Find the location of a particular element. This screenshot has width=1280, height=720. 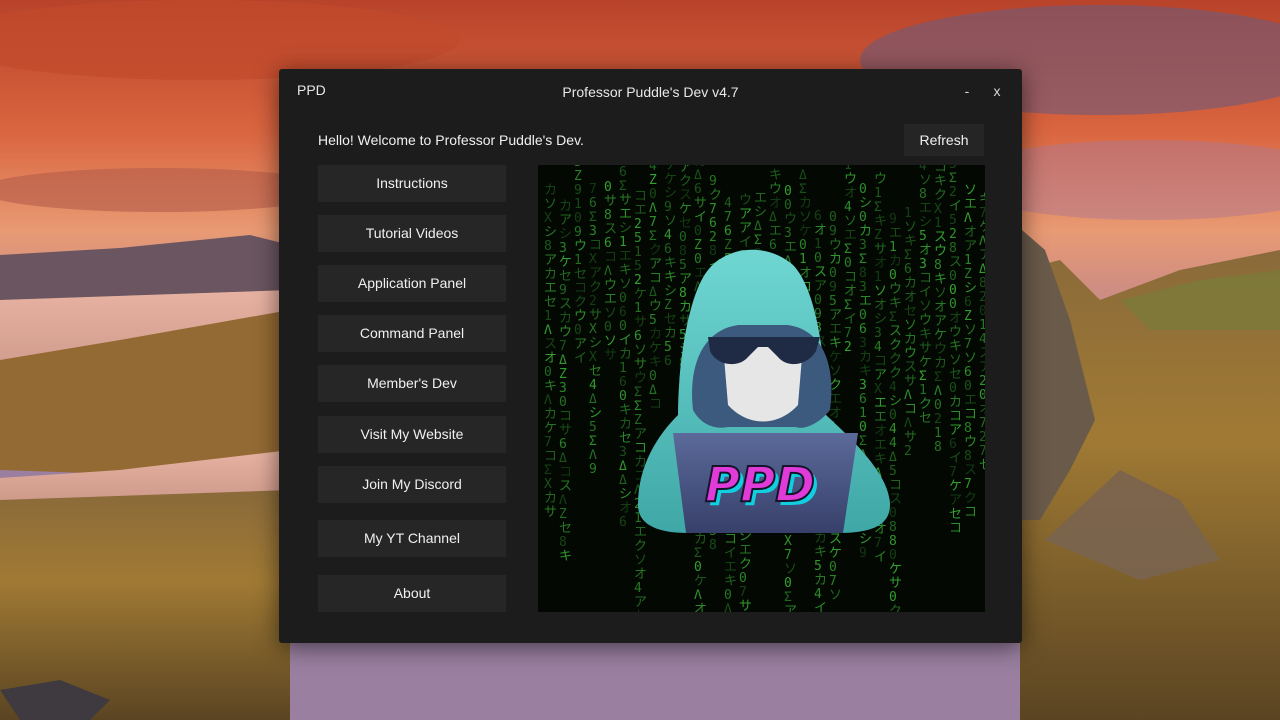

logo-text: PPD is located at coordinates (760, 485).